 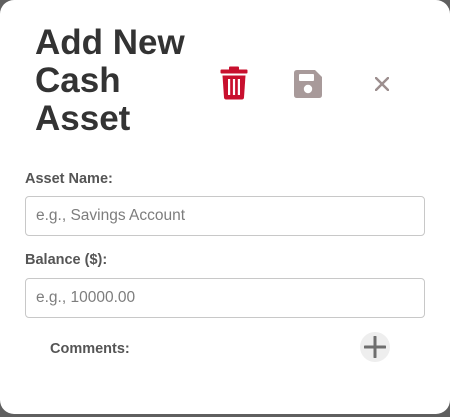 I want to click on plus-icon, so click(x=375, y=347).